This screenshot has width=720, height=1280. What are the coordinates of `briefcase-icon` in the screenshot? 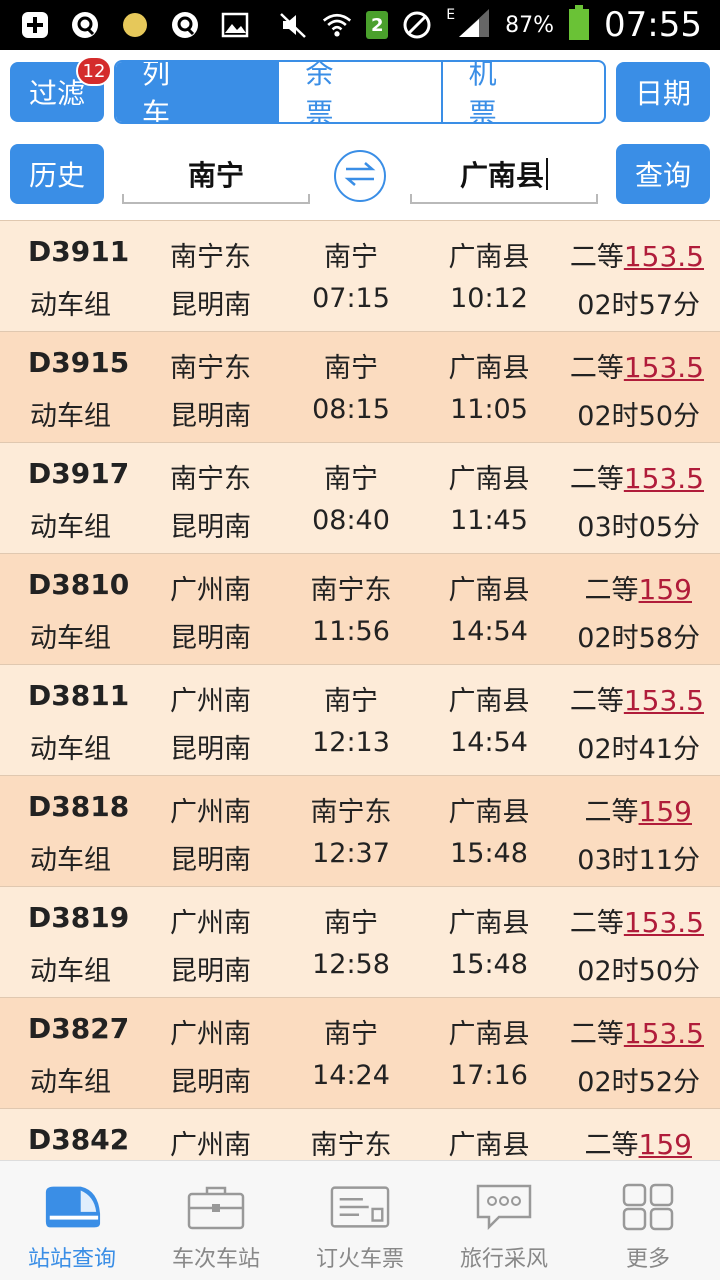 It's located at (216, 1207).